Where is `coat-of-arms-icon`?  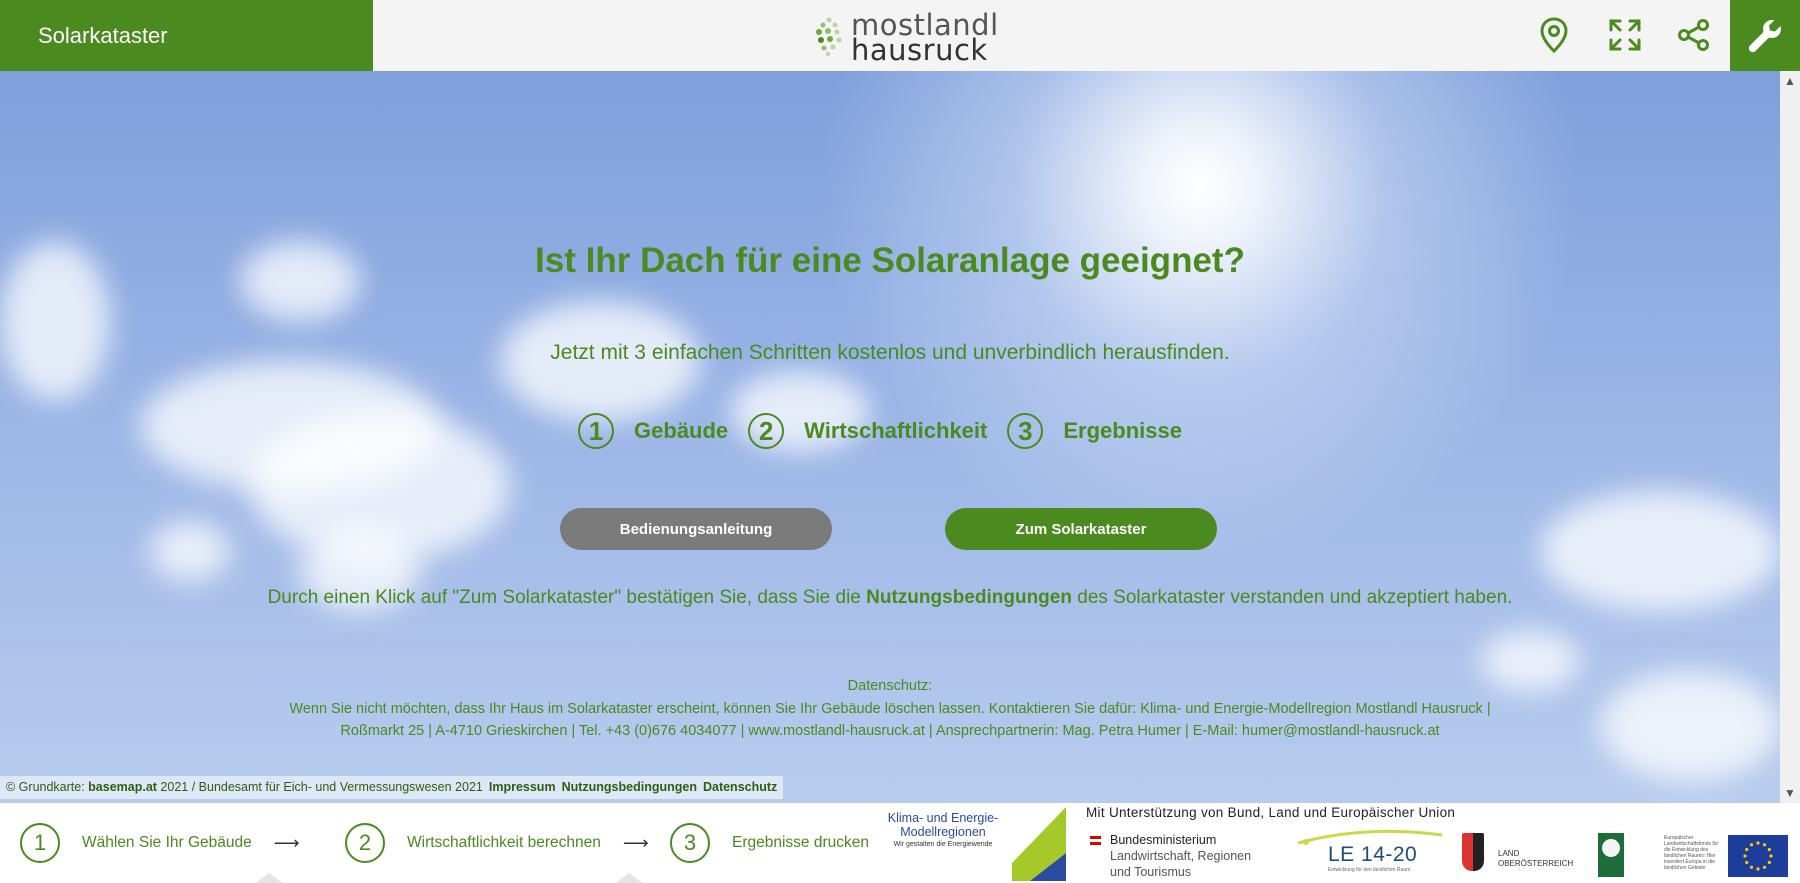
coat-of-arms-icon is located at coordinates (1473, 852).